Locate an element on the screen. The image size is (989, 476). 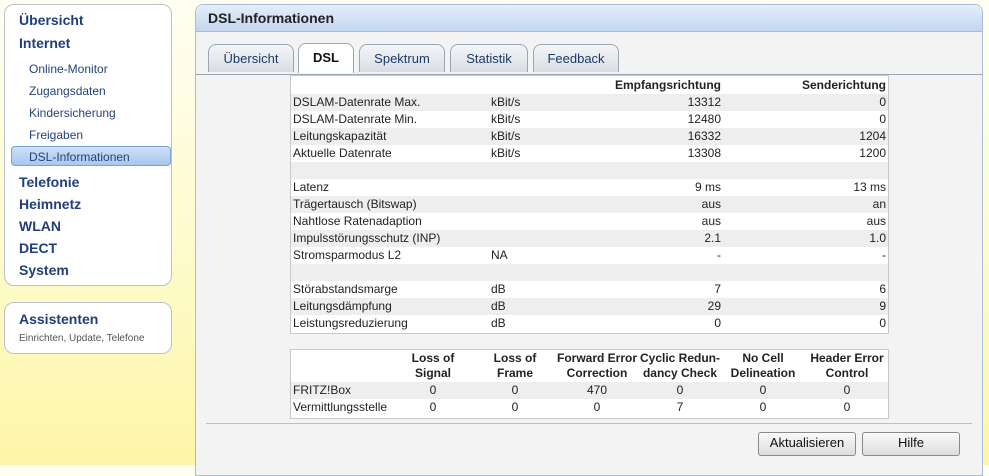
row-upstream-value: aus is located at coordinates (876, 221).